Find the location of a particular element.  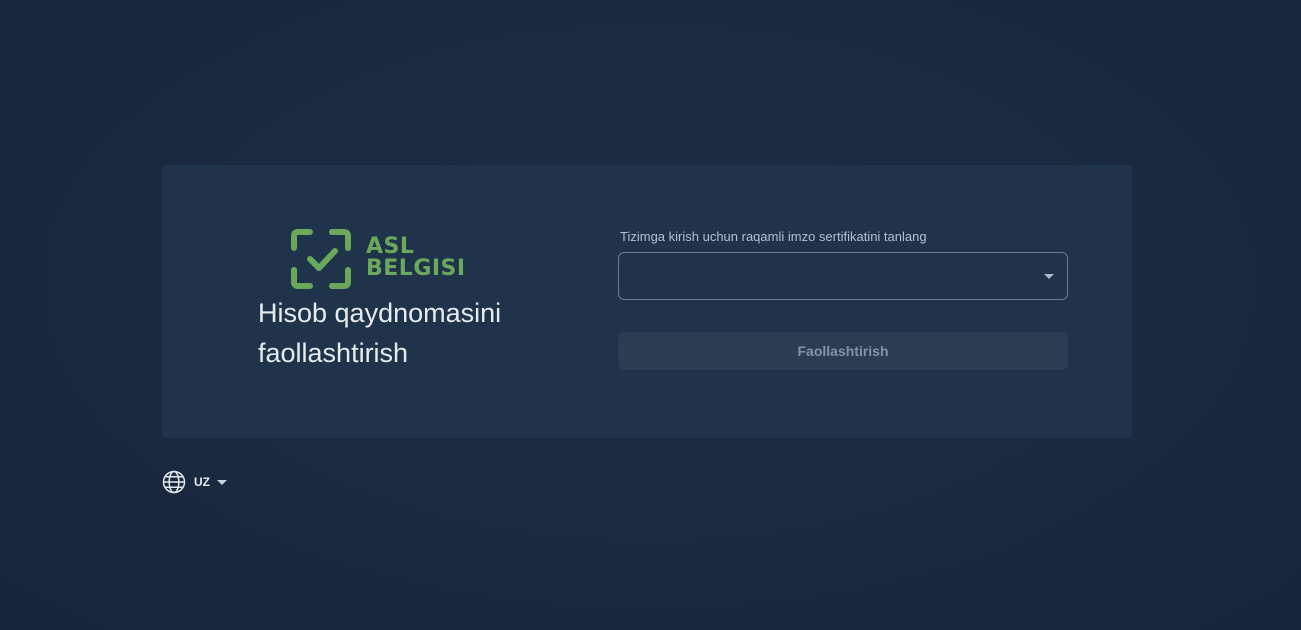

logo-wordmark: ASL BELGISI is located at coordinates (416, 258).